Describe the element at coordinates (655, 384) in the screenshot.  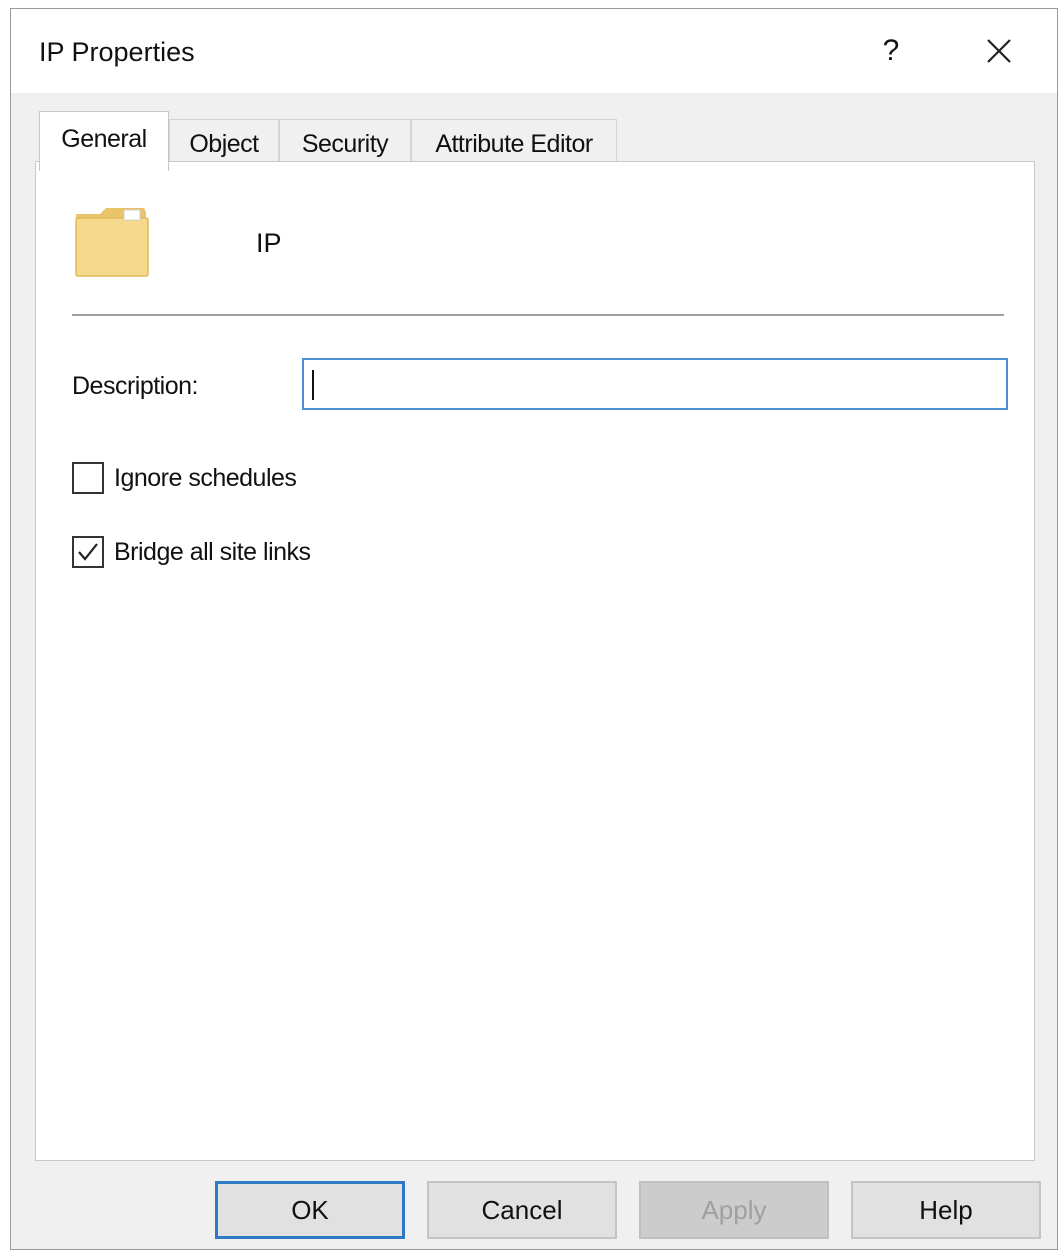
I see `description-input` at that location.